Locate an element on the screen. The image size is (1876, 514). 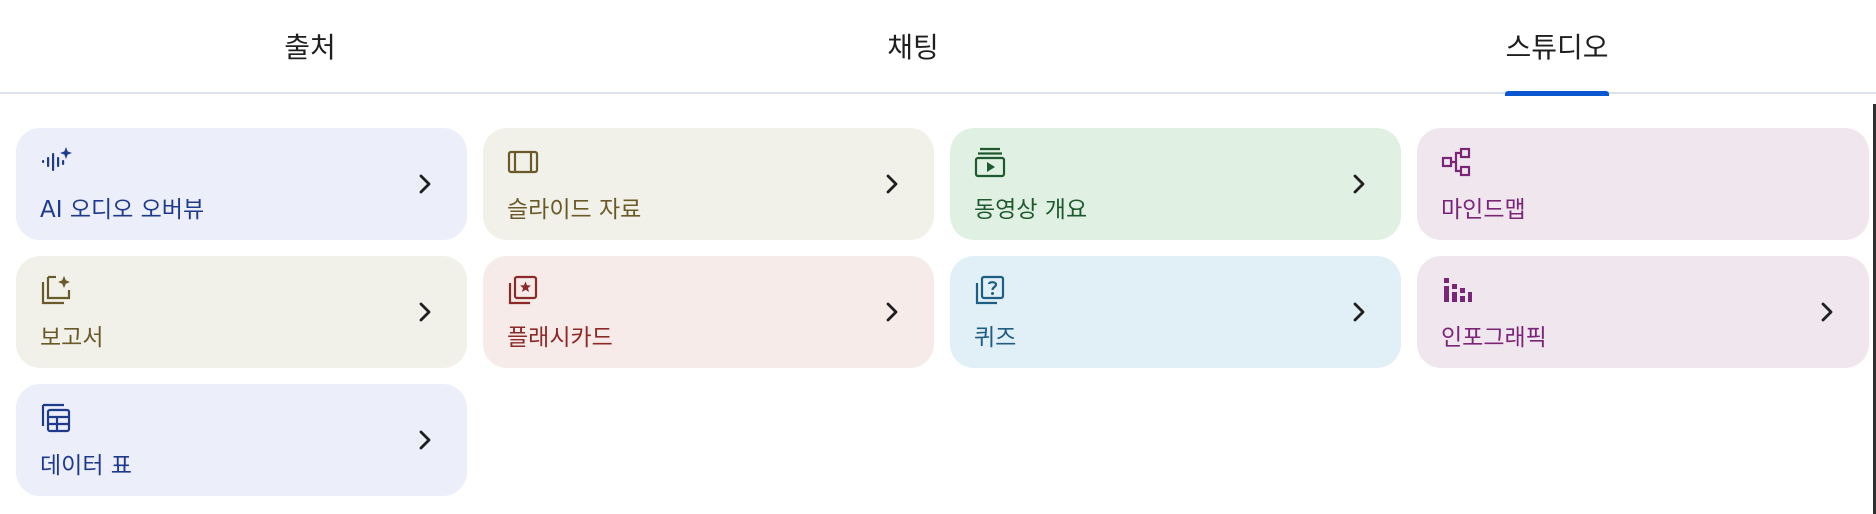
card-slides: 슬라이드 자료 is located at coordinates (708, 184).